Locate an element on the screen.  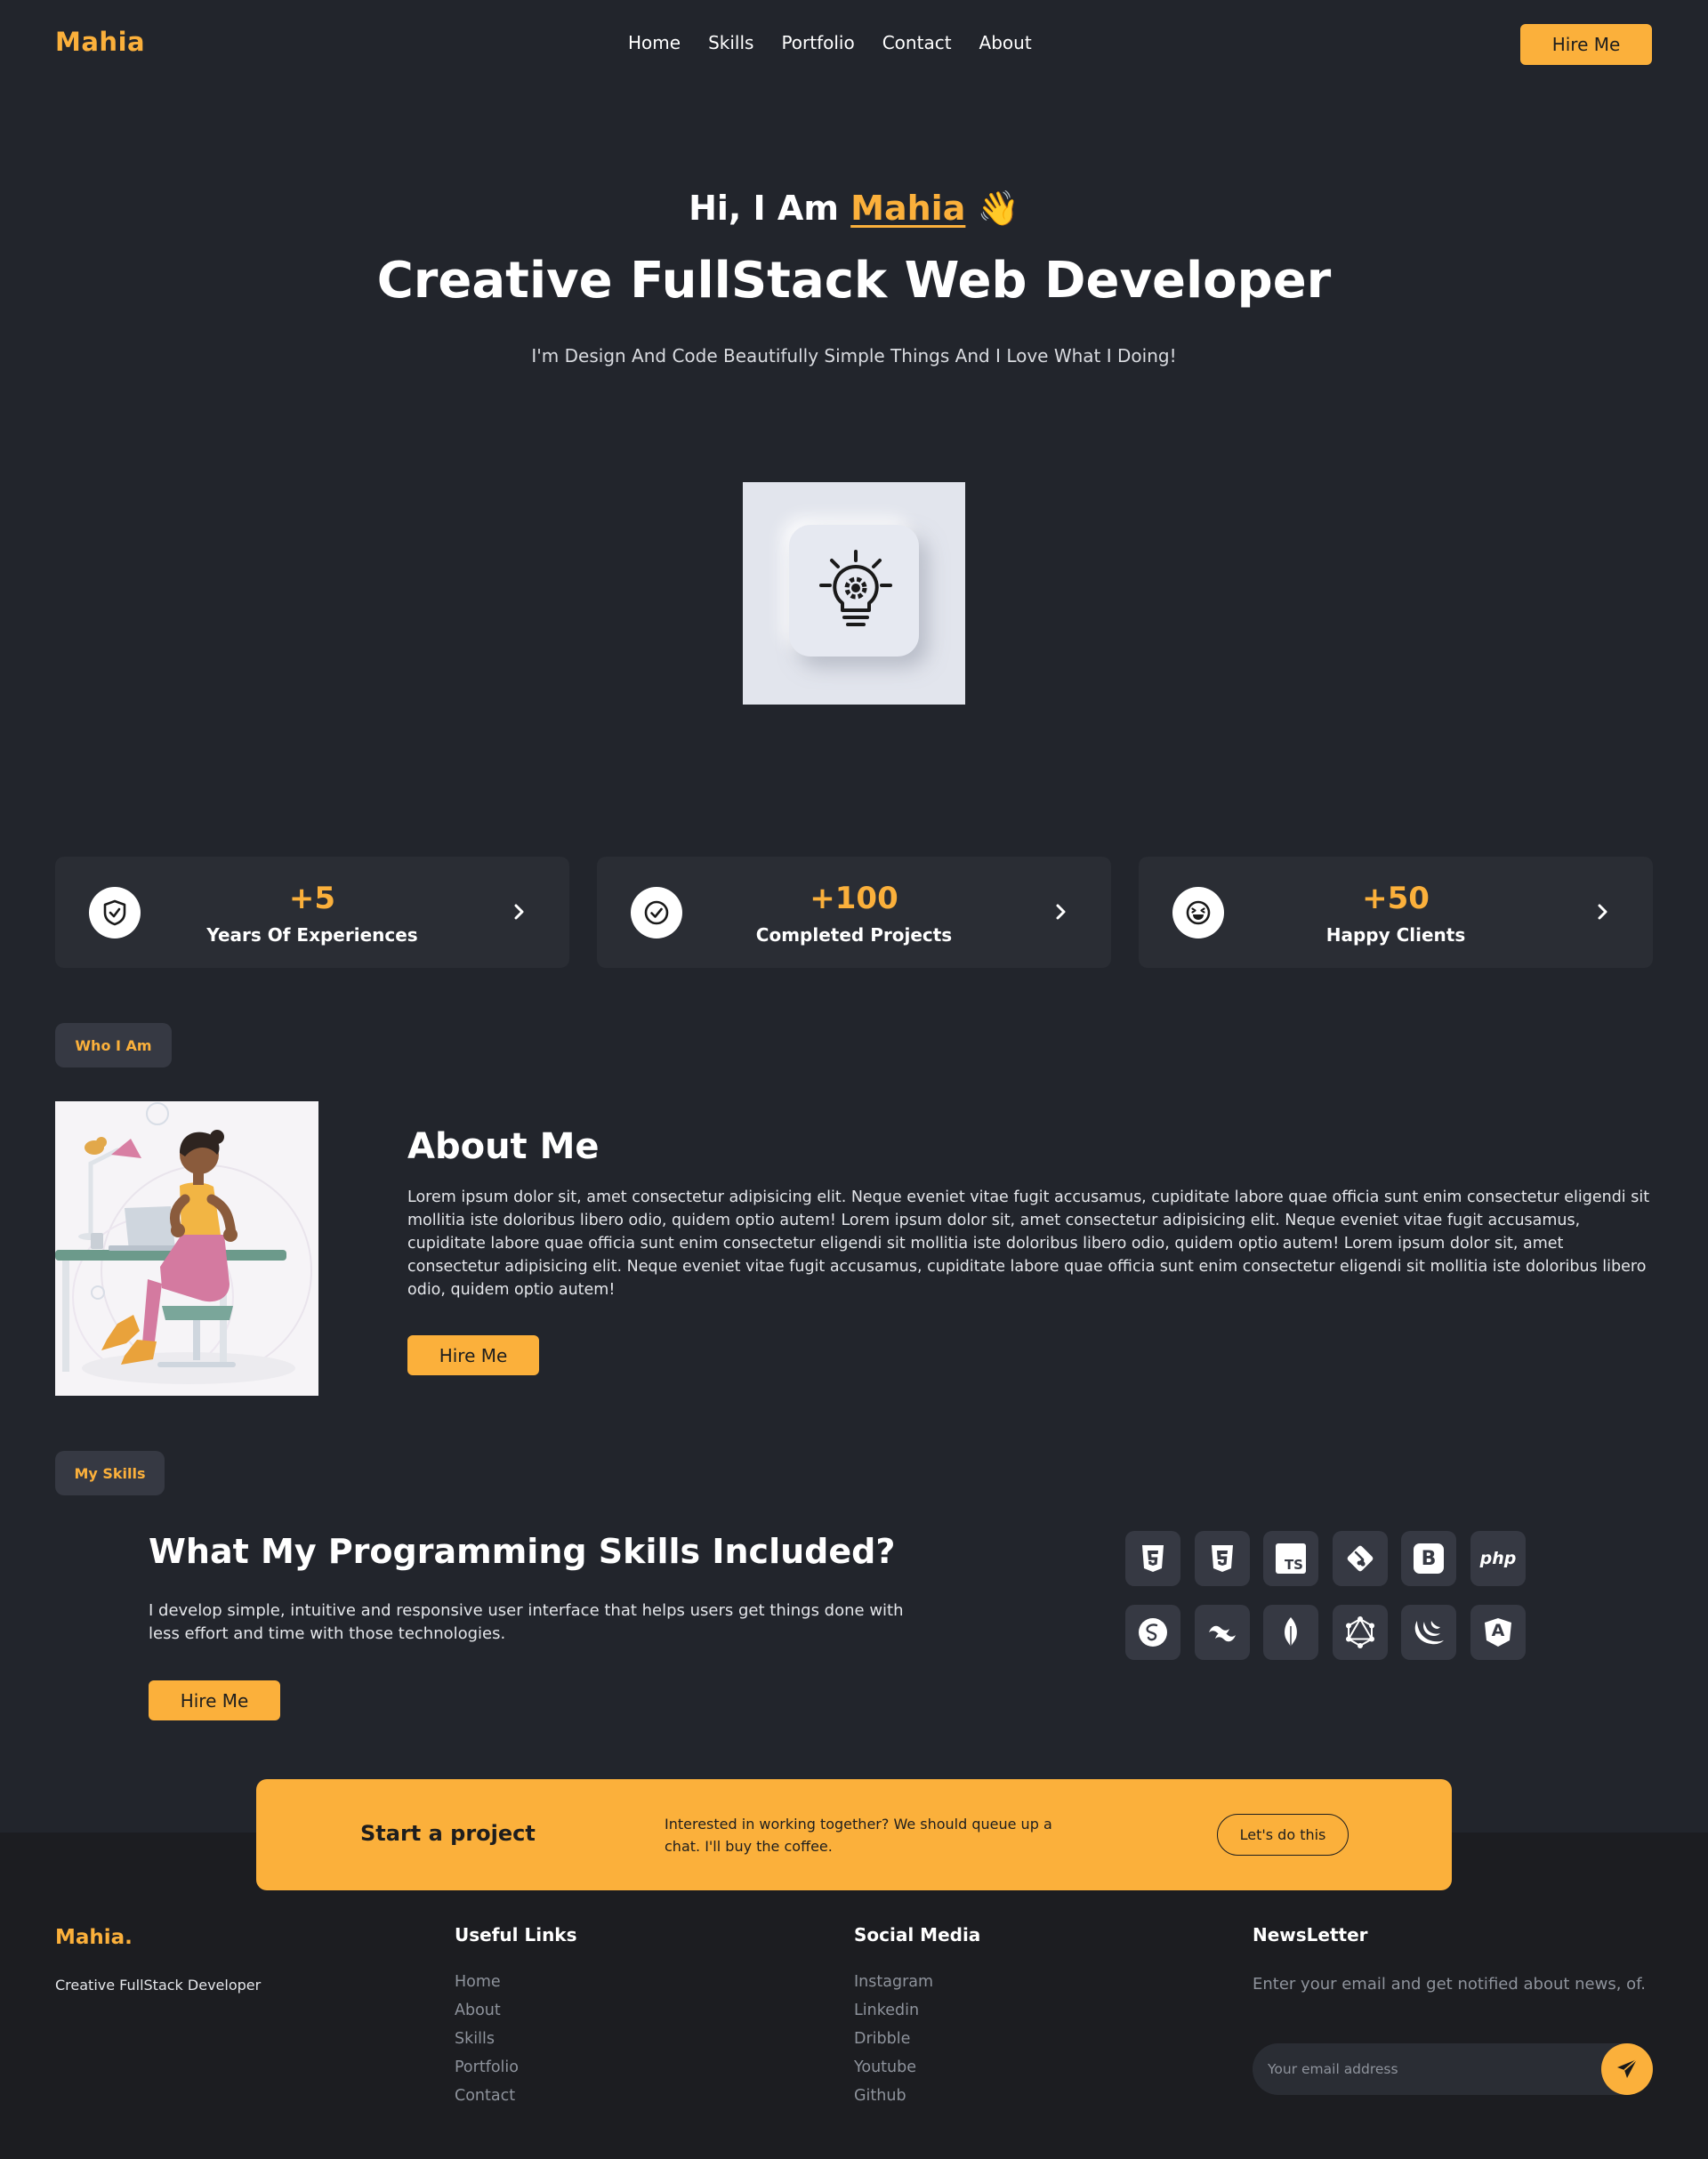
footer-tagline: Creative FullStack Developer is located at coordinates (158, 1985).